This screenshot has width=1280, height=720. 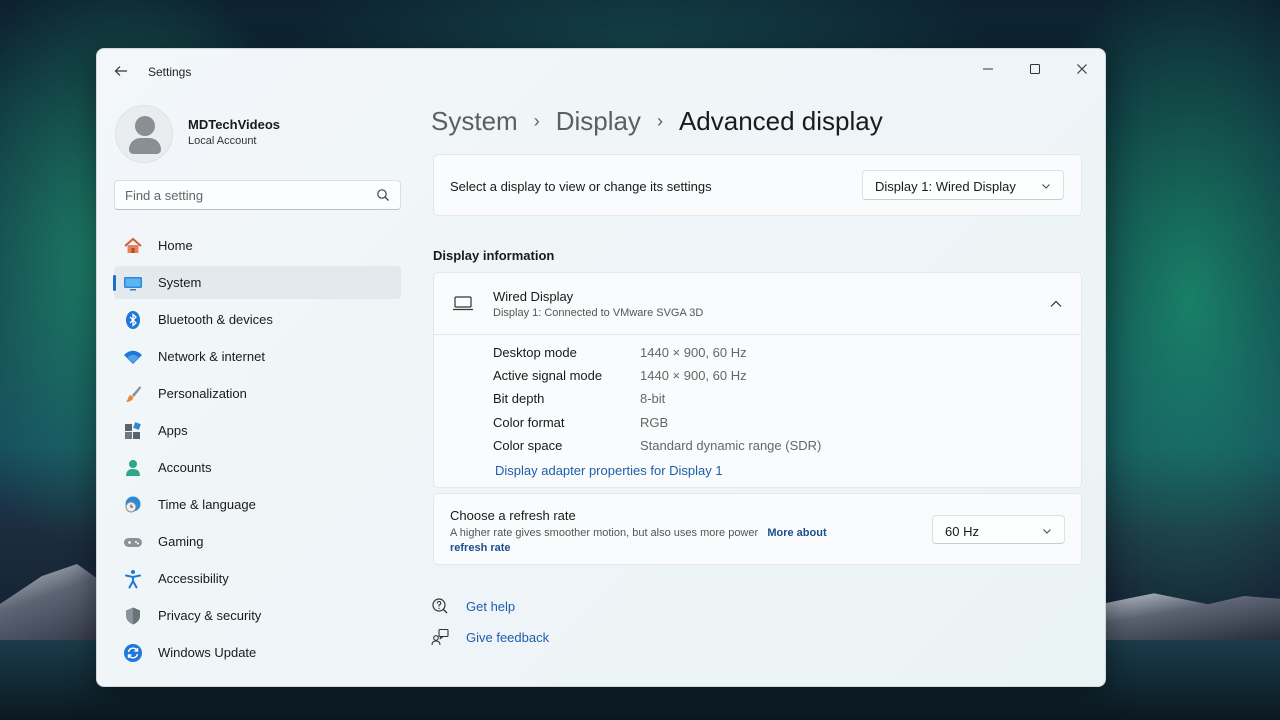 What do you see at coordinates (1190, 616) in the screenshot?
I see `background-mountain-right` at bounding box center [1190, 616].